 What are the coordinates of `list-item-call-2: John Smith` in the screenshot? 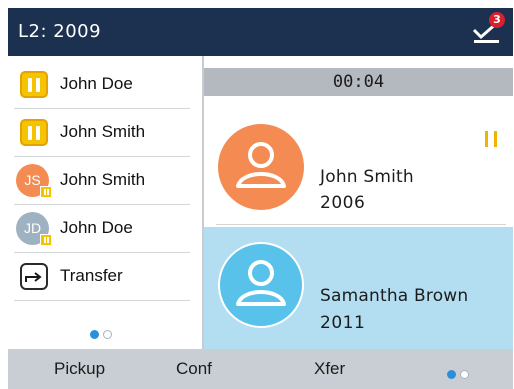 It's located at (102, 133).